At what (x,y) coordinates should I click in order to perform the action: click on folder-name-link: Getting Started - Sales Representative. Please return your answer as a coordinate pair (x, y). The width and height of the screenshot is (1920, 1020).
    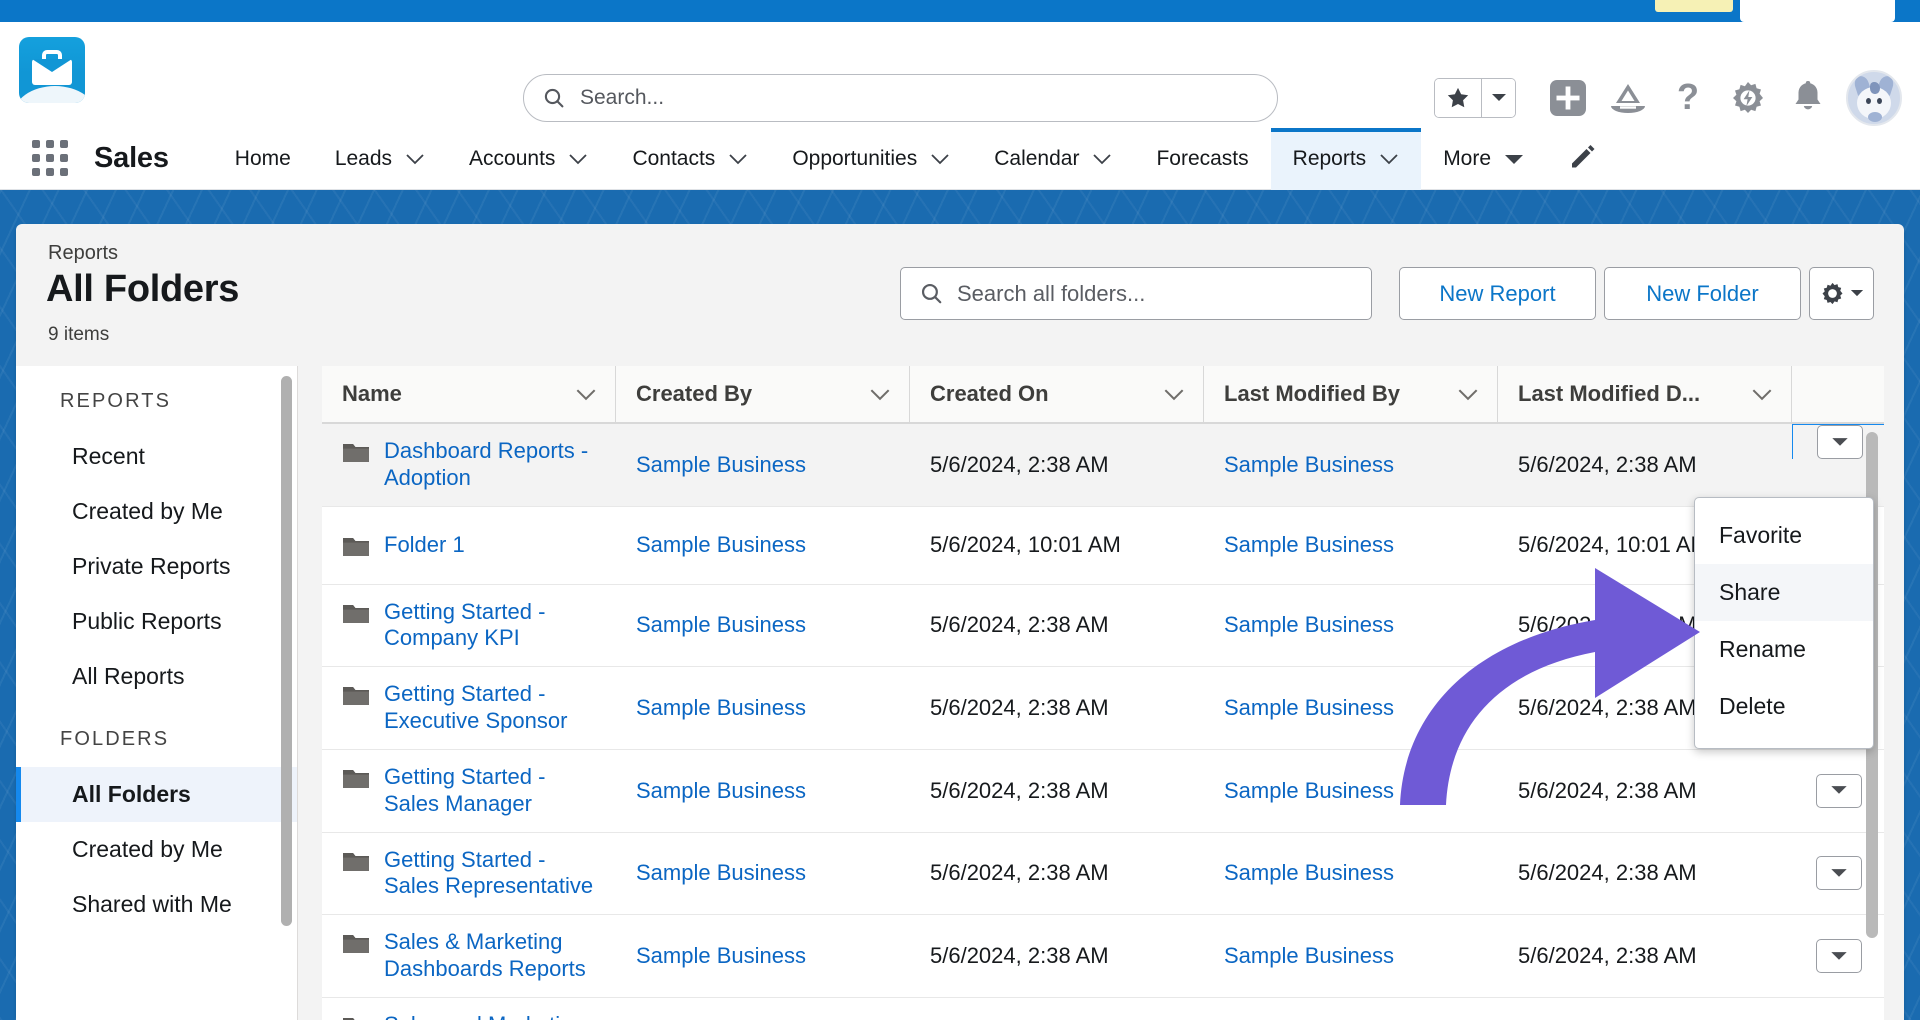
    Looking at the image, I should click on (491, 874).